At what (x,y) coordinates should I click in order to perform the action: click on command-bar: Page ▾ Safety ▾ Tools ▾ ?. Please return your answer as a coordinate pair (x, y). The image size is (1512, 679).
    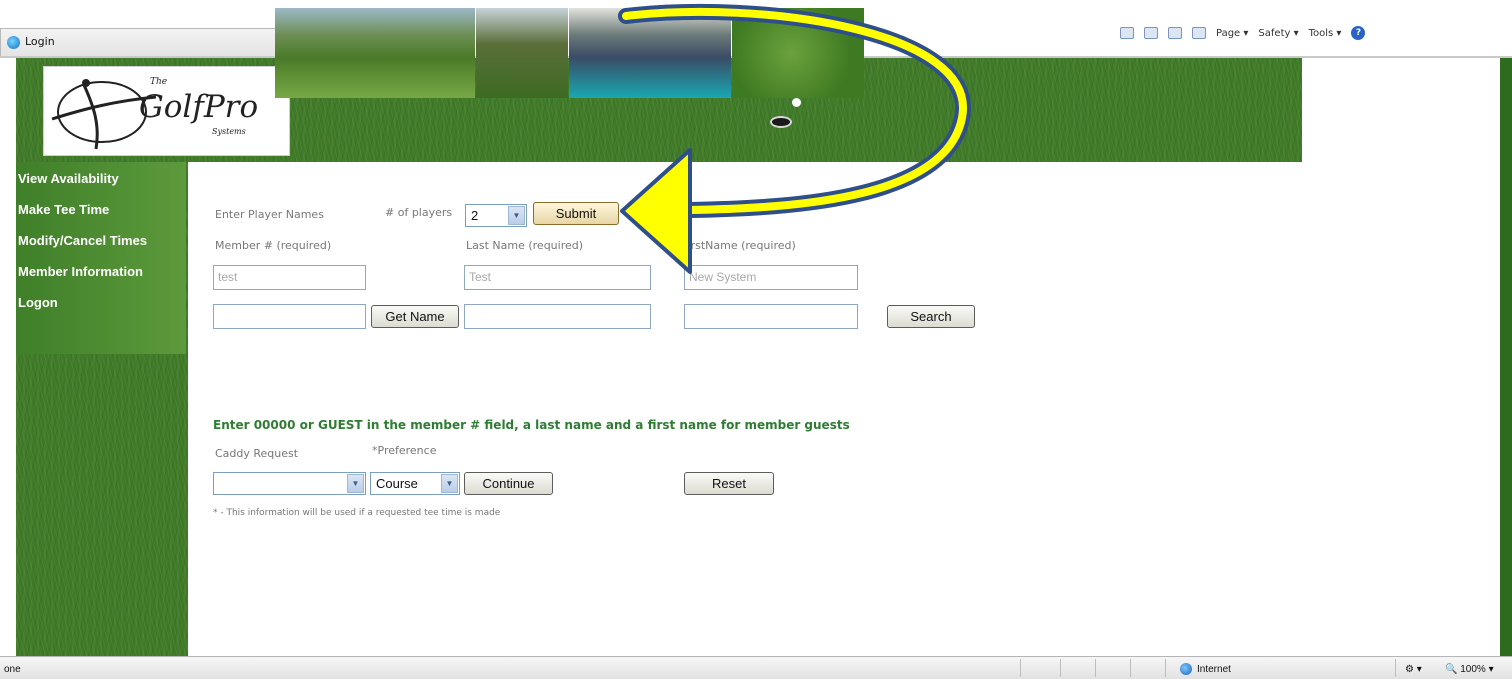
    Looking at the image, I should click on (1316, 33).